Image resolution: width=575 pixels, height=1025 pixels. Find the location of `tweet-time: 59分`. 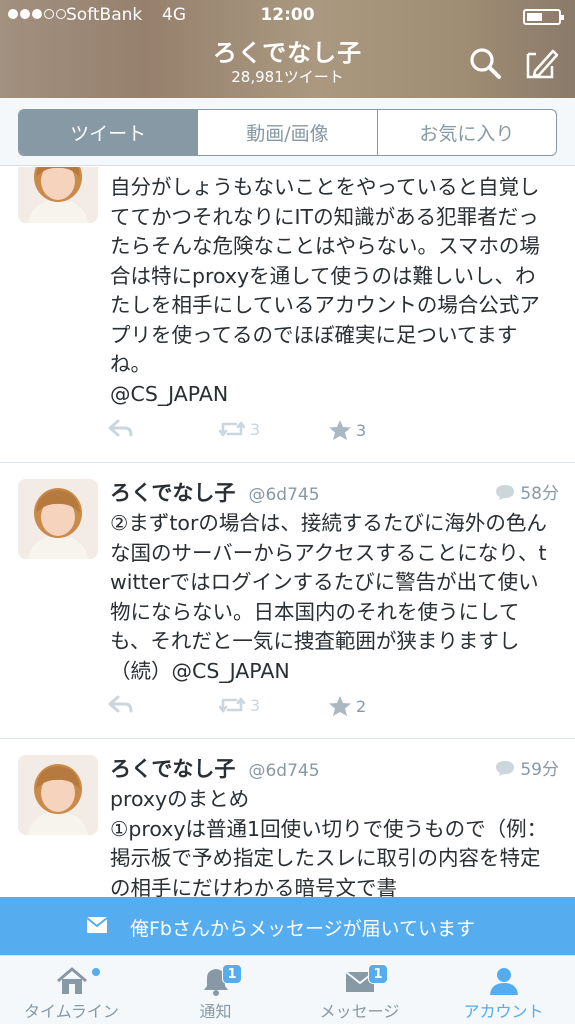

tweet-time: 59分 is located at coordinates (527, 767).